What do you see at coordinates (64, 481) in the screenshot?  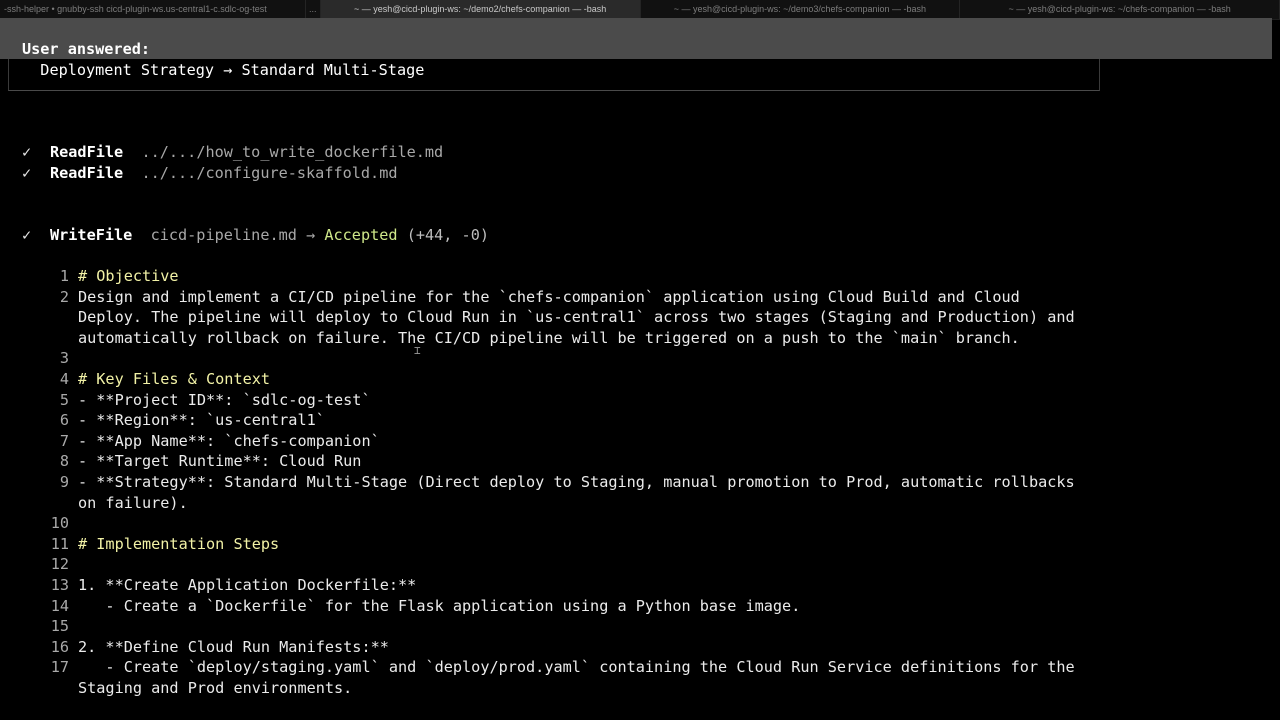 I see `line-number: 9` at bounding box center [64, 481].